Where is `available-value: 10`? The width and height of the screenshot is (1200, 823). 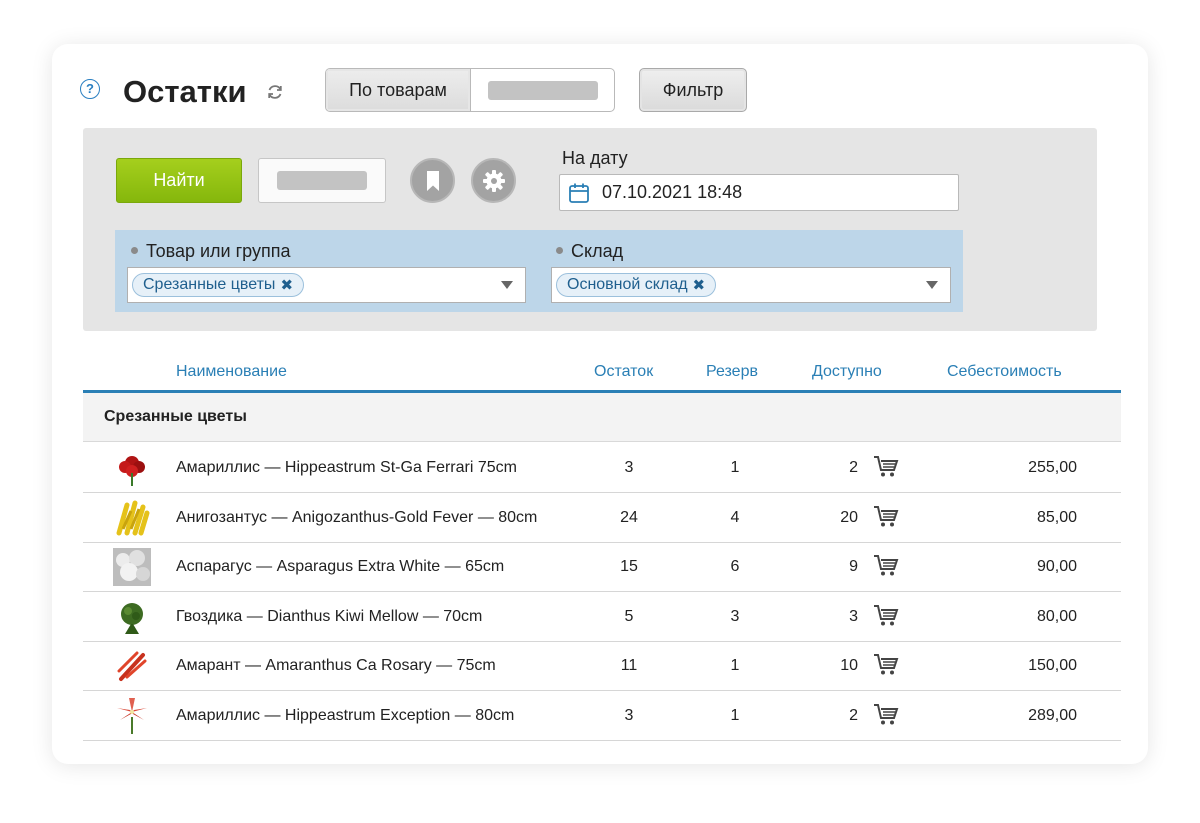 available-value: 10 is located at coordinates (849, 665).